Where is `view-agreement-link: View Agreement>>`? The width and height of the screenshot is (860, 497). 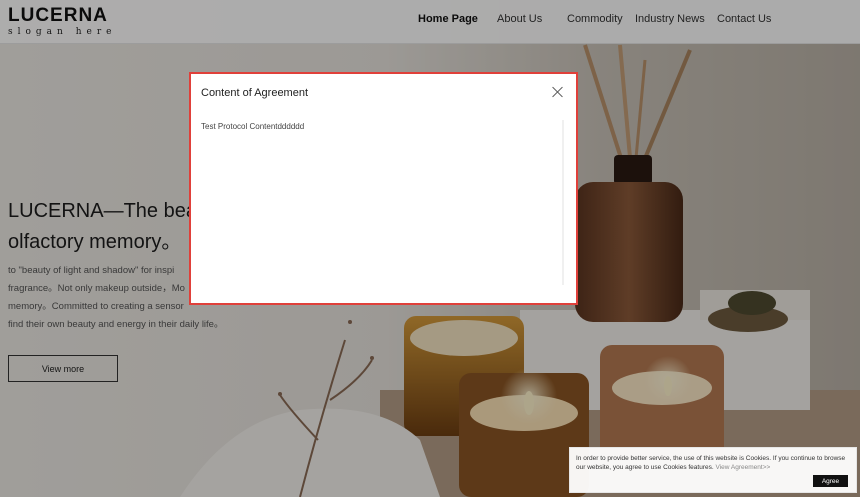 view-agreement-link: View Agreement>> is located at coordinates (742, 467).